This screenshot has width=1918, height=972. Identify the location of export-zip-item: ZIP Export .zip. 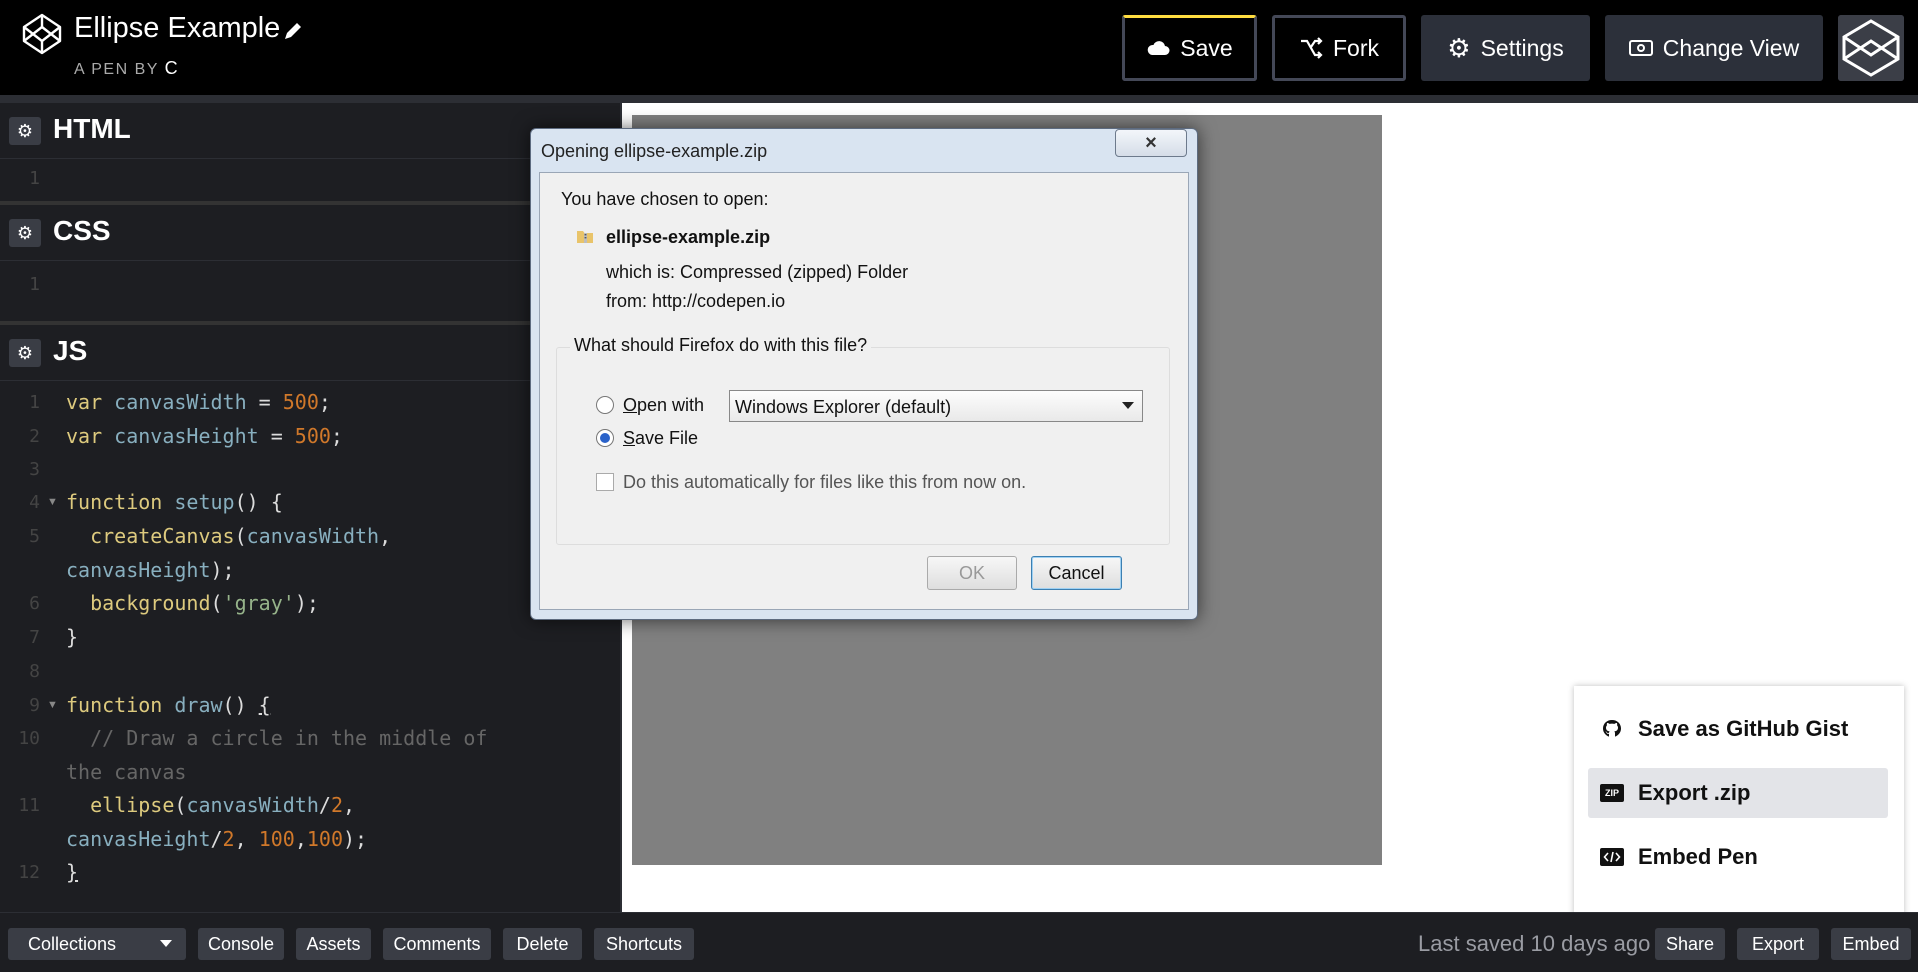
(1738, 793).